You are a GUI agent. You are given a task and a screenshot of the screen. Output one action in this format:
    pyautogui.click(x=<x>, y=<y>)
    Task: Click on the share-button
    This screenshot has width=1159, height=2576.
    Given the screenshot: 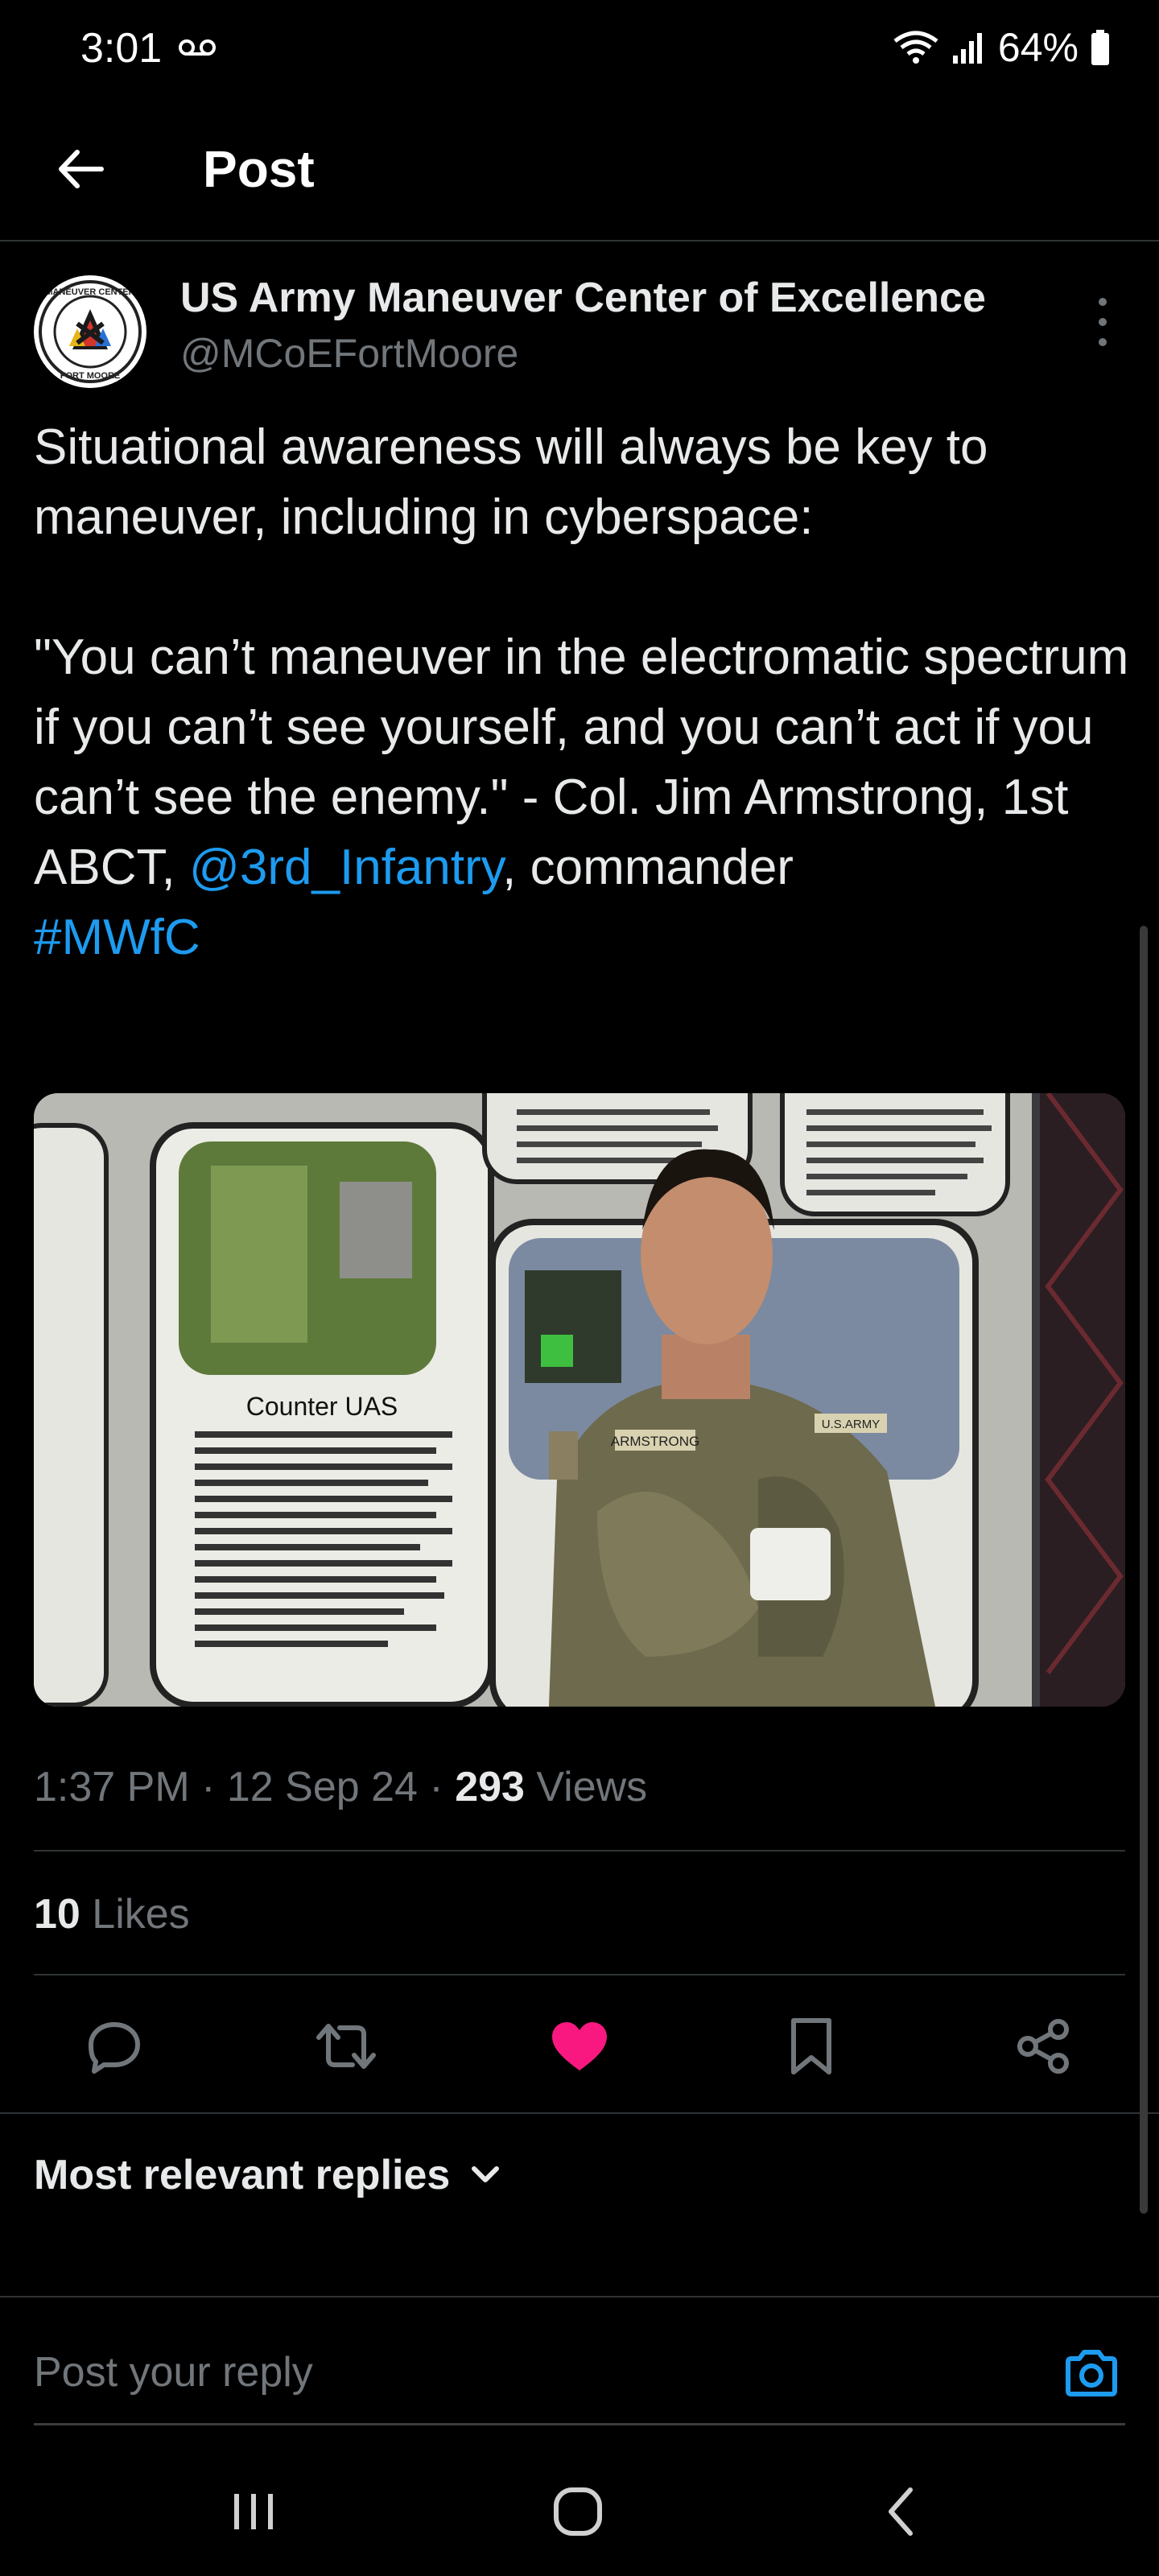 What is the action you would take?
    pyautogui.click(x=1043, y=2046)
    